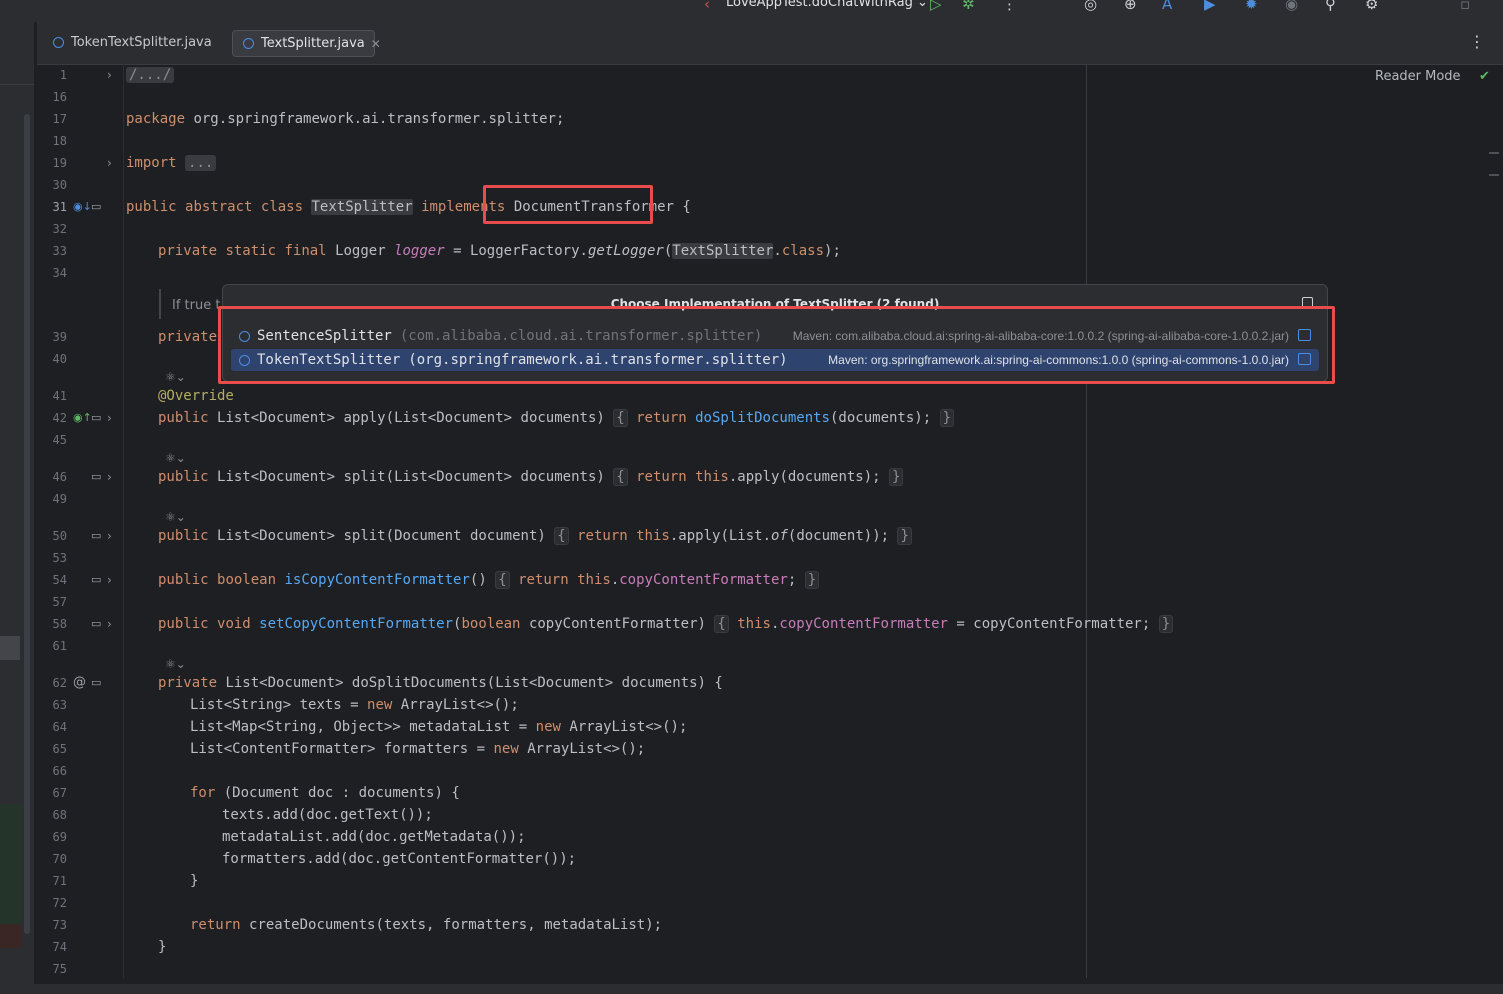 This screenshot has width=1503, height=994. What do you see at coordinates (160, 304) in the screenshot?
I see `doc-comment-bar` at bounding box center [160, 304].